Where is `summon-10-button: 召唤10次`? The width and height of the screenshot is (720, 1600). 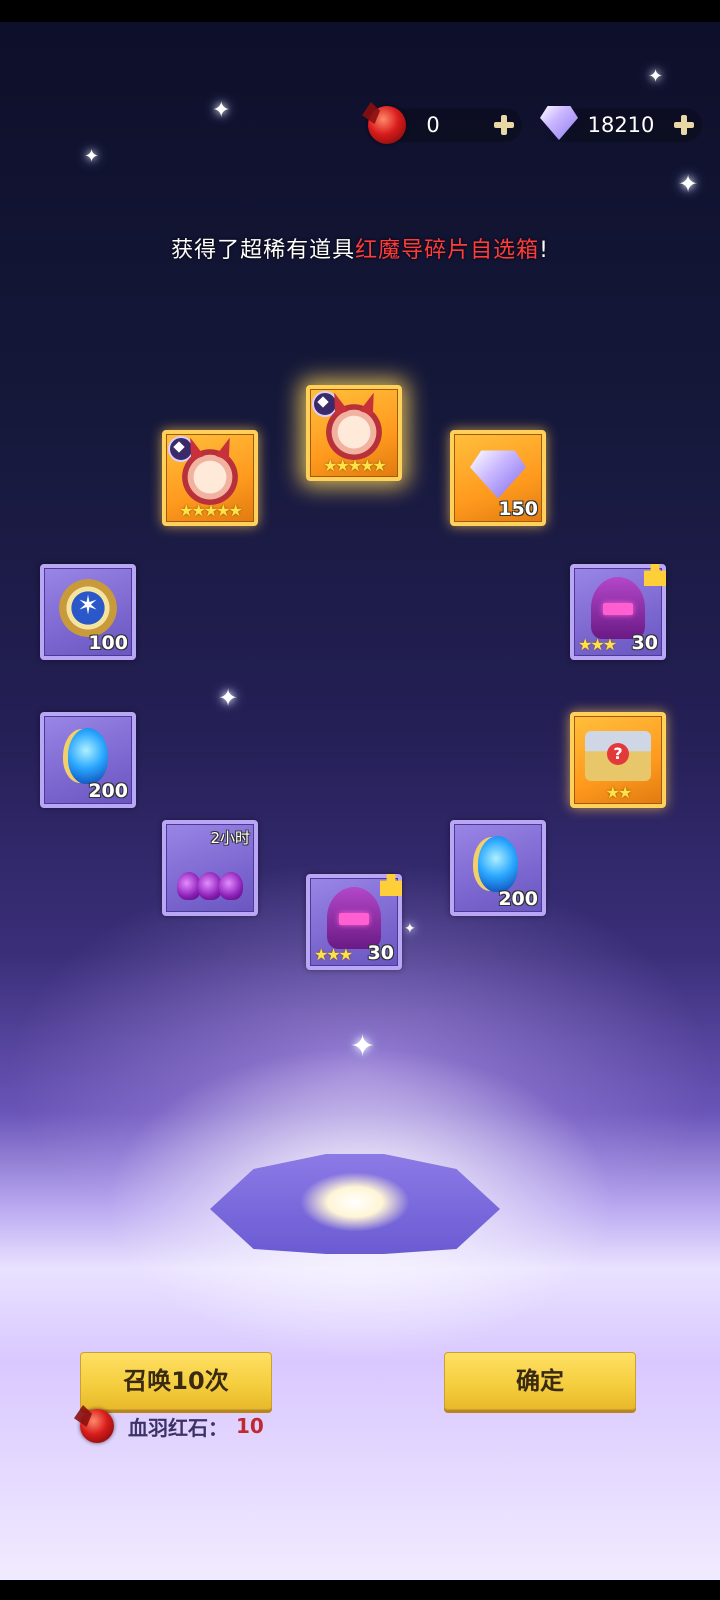 summon-10-button: 召唤10次 is located at coordinates (176, 1381).